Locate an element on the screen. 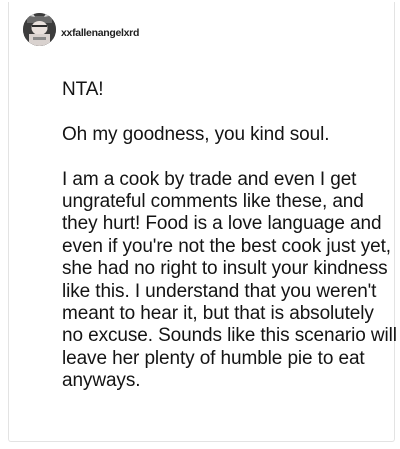  avatar-image is located at coordinates (39, 29).